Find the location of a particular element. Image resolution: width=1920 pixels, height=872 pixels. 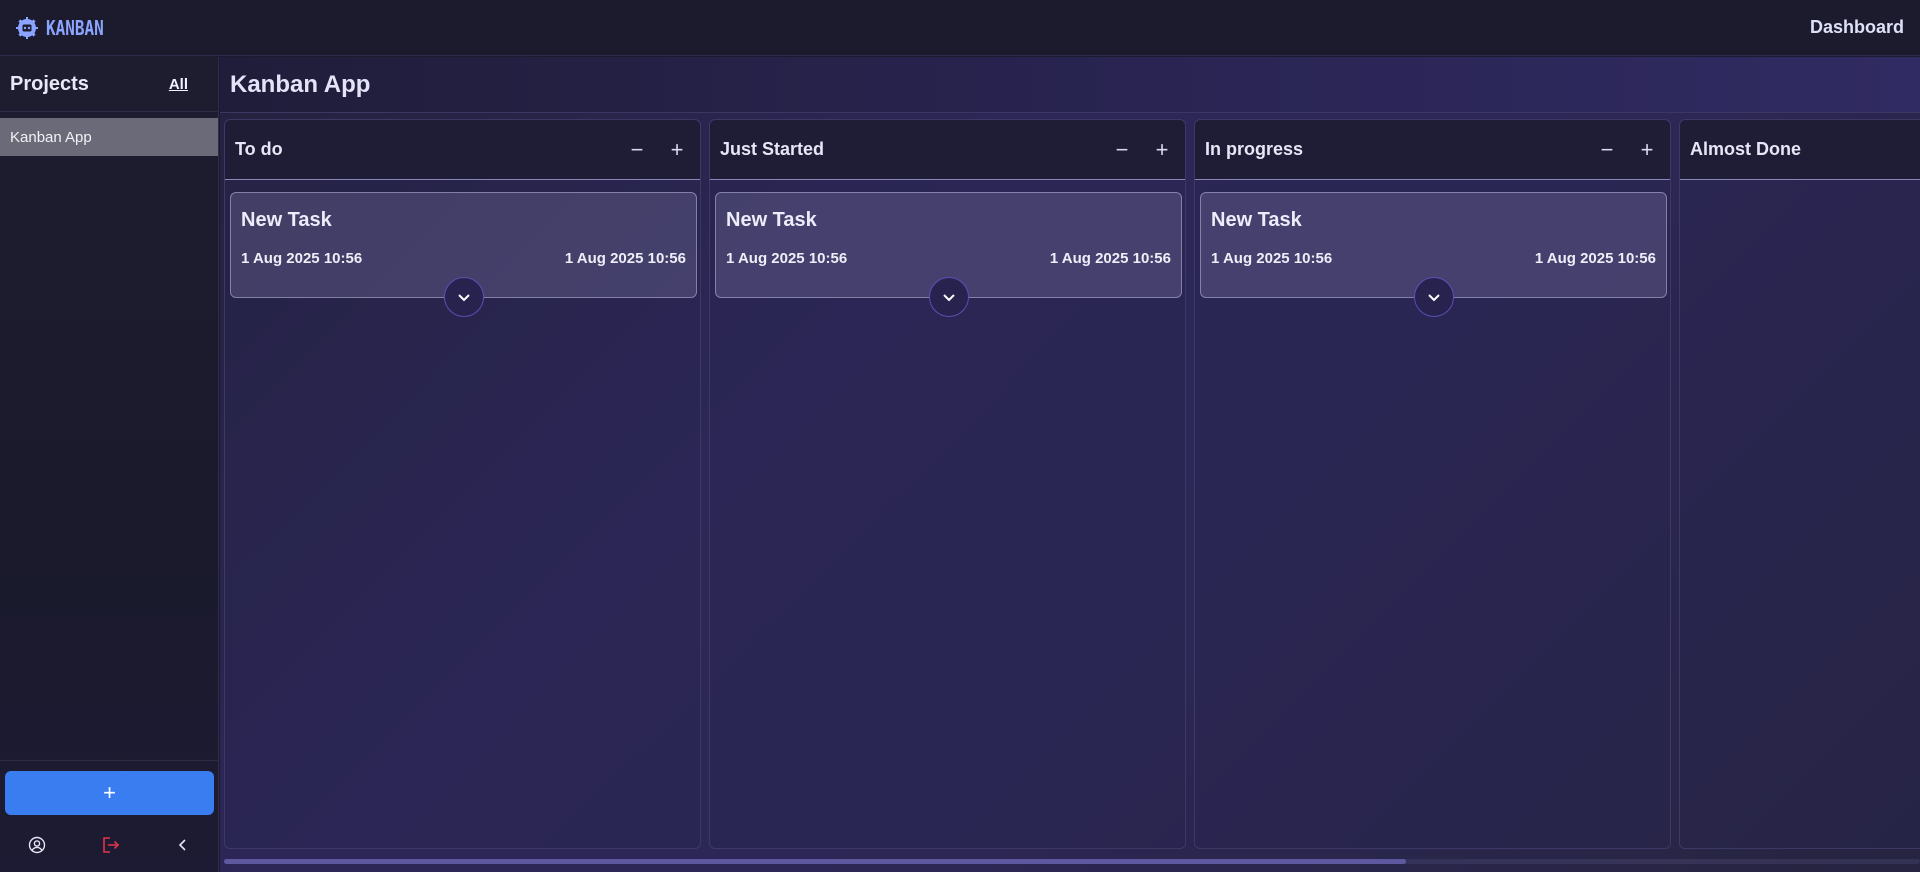

column-header: To do − + is located at coordinates (462, 150).